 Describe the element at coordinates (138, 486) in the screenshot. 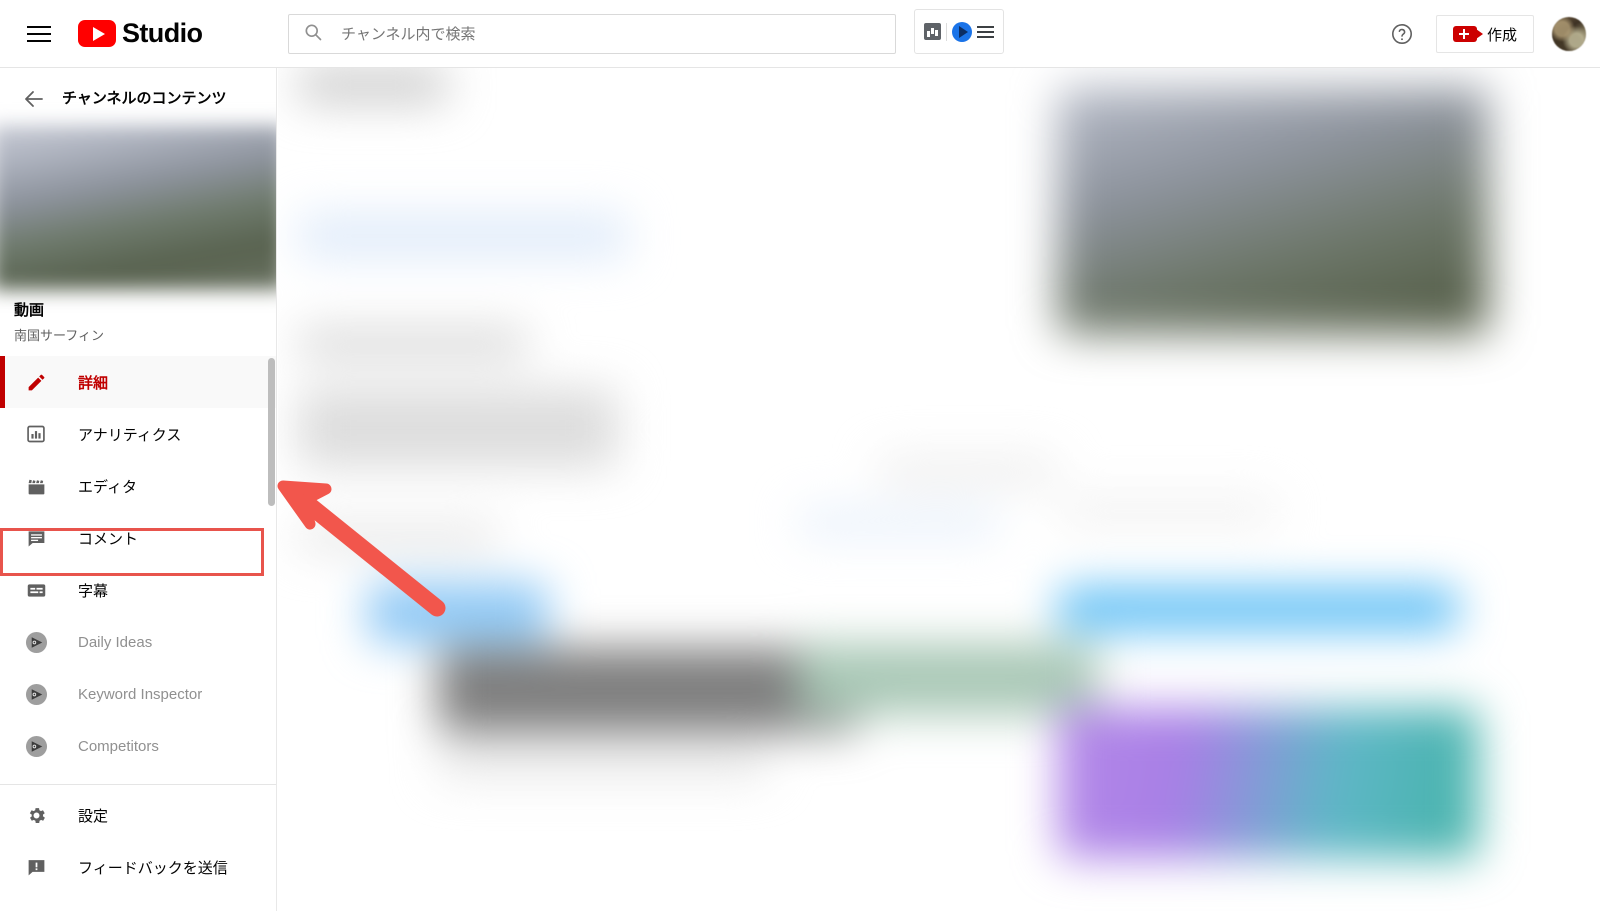

I see `sidebar-item-editor: エディタ` at that location.